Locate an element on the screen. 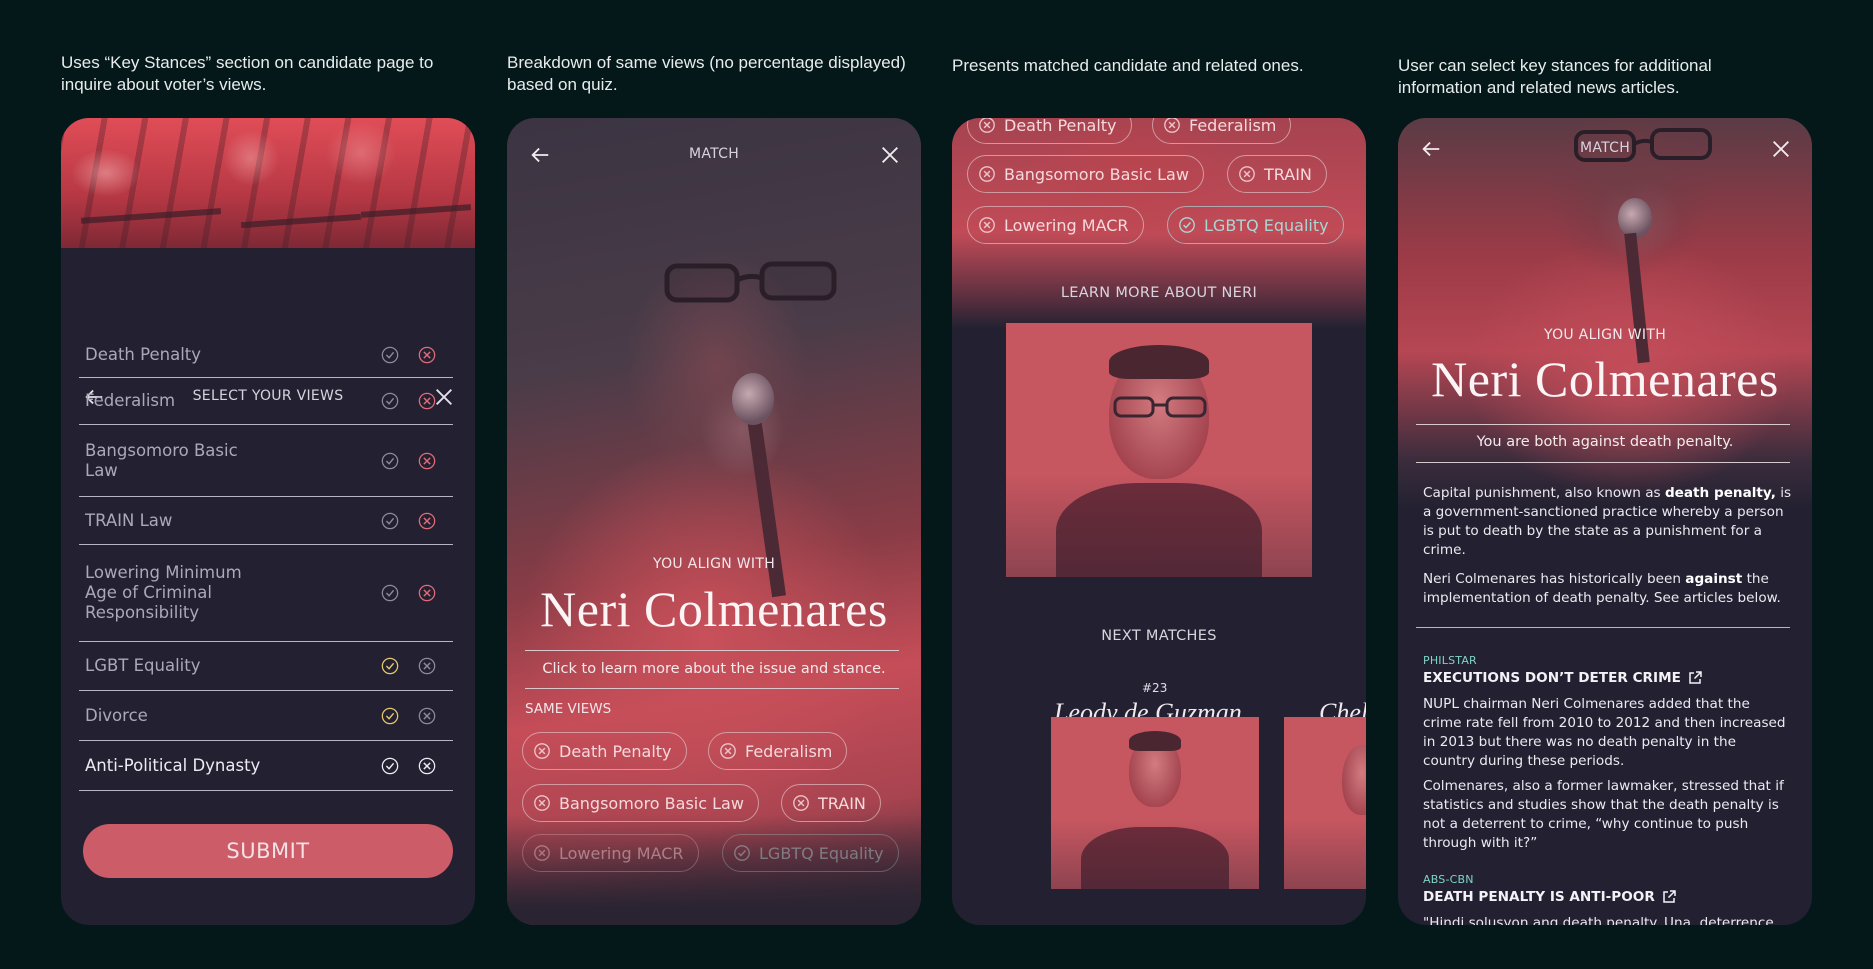 This screenshot has height=969, width=1873. external-link-icon is located at coordinates (1669, 896).